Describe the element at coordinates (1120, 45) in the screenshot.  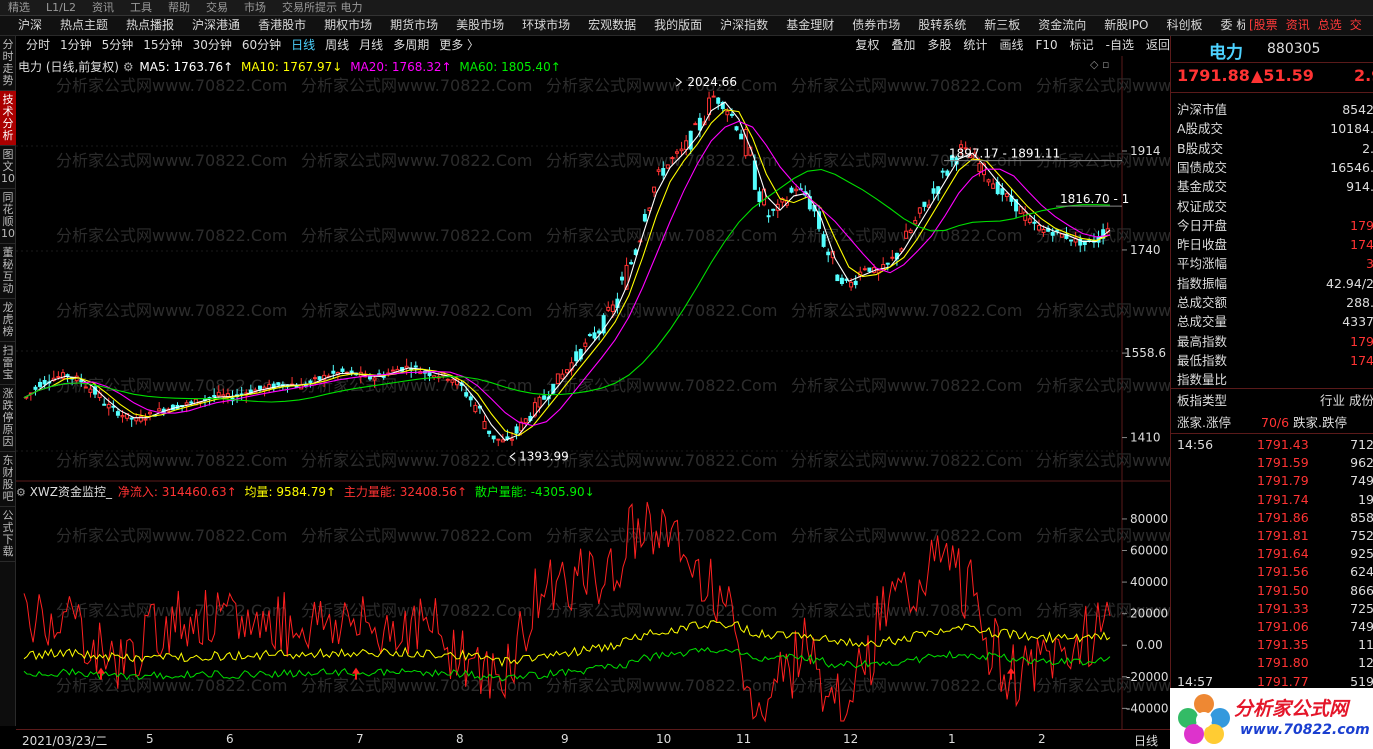
I see `tool-button: -自选` at that location.